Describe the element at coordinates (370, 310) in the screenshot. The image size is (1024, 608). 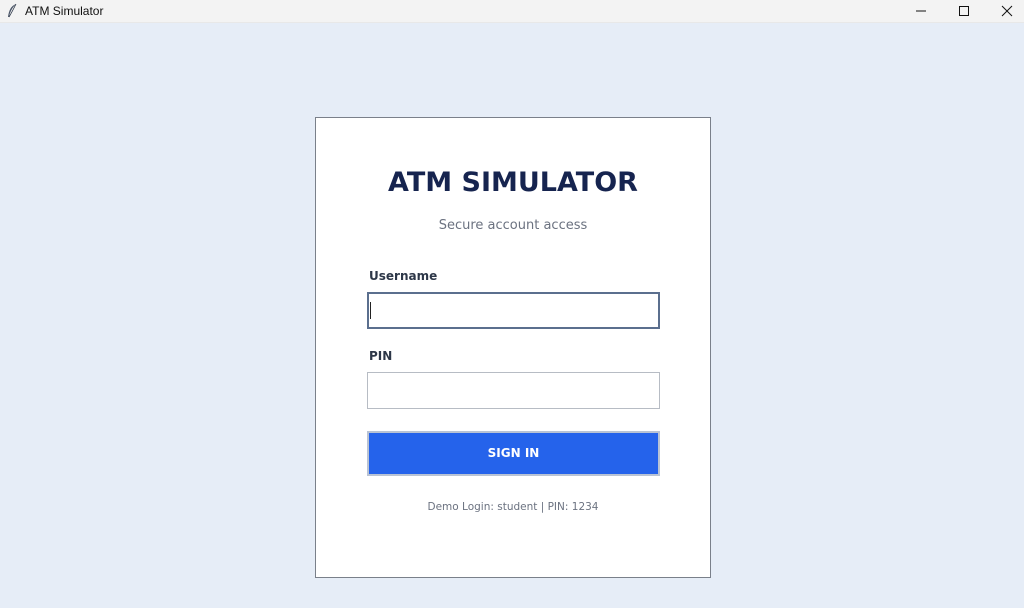
I see `text-caret` at that location.